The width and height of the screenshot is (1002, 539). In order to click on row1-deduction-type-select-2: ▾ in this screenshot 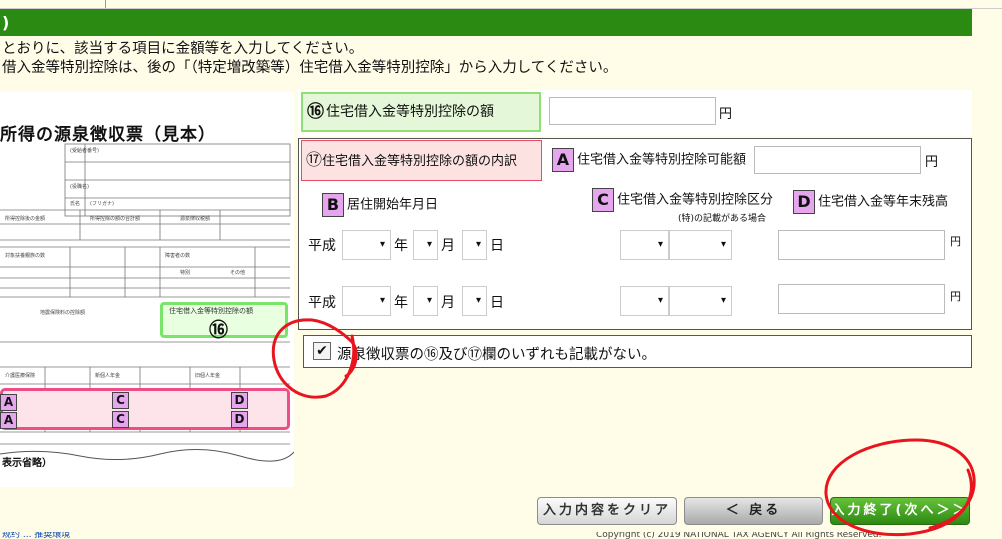, I will do `click(700, 245)`.